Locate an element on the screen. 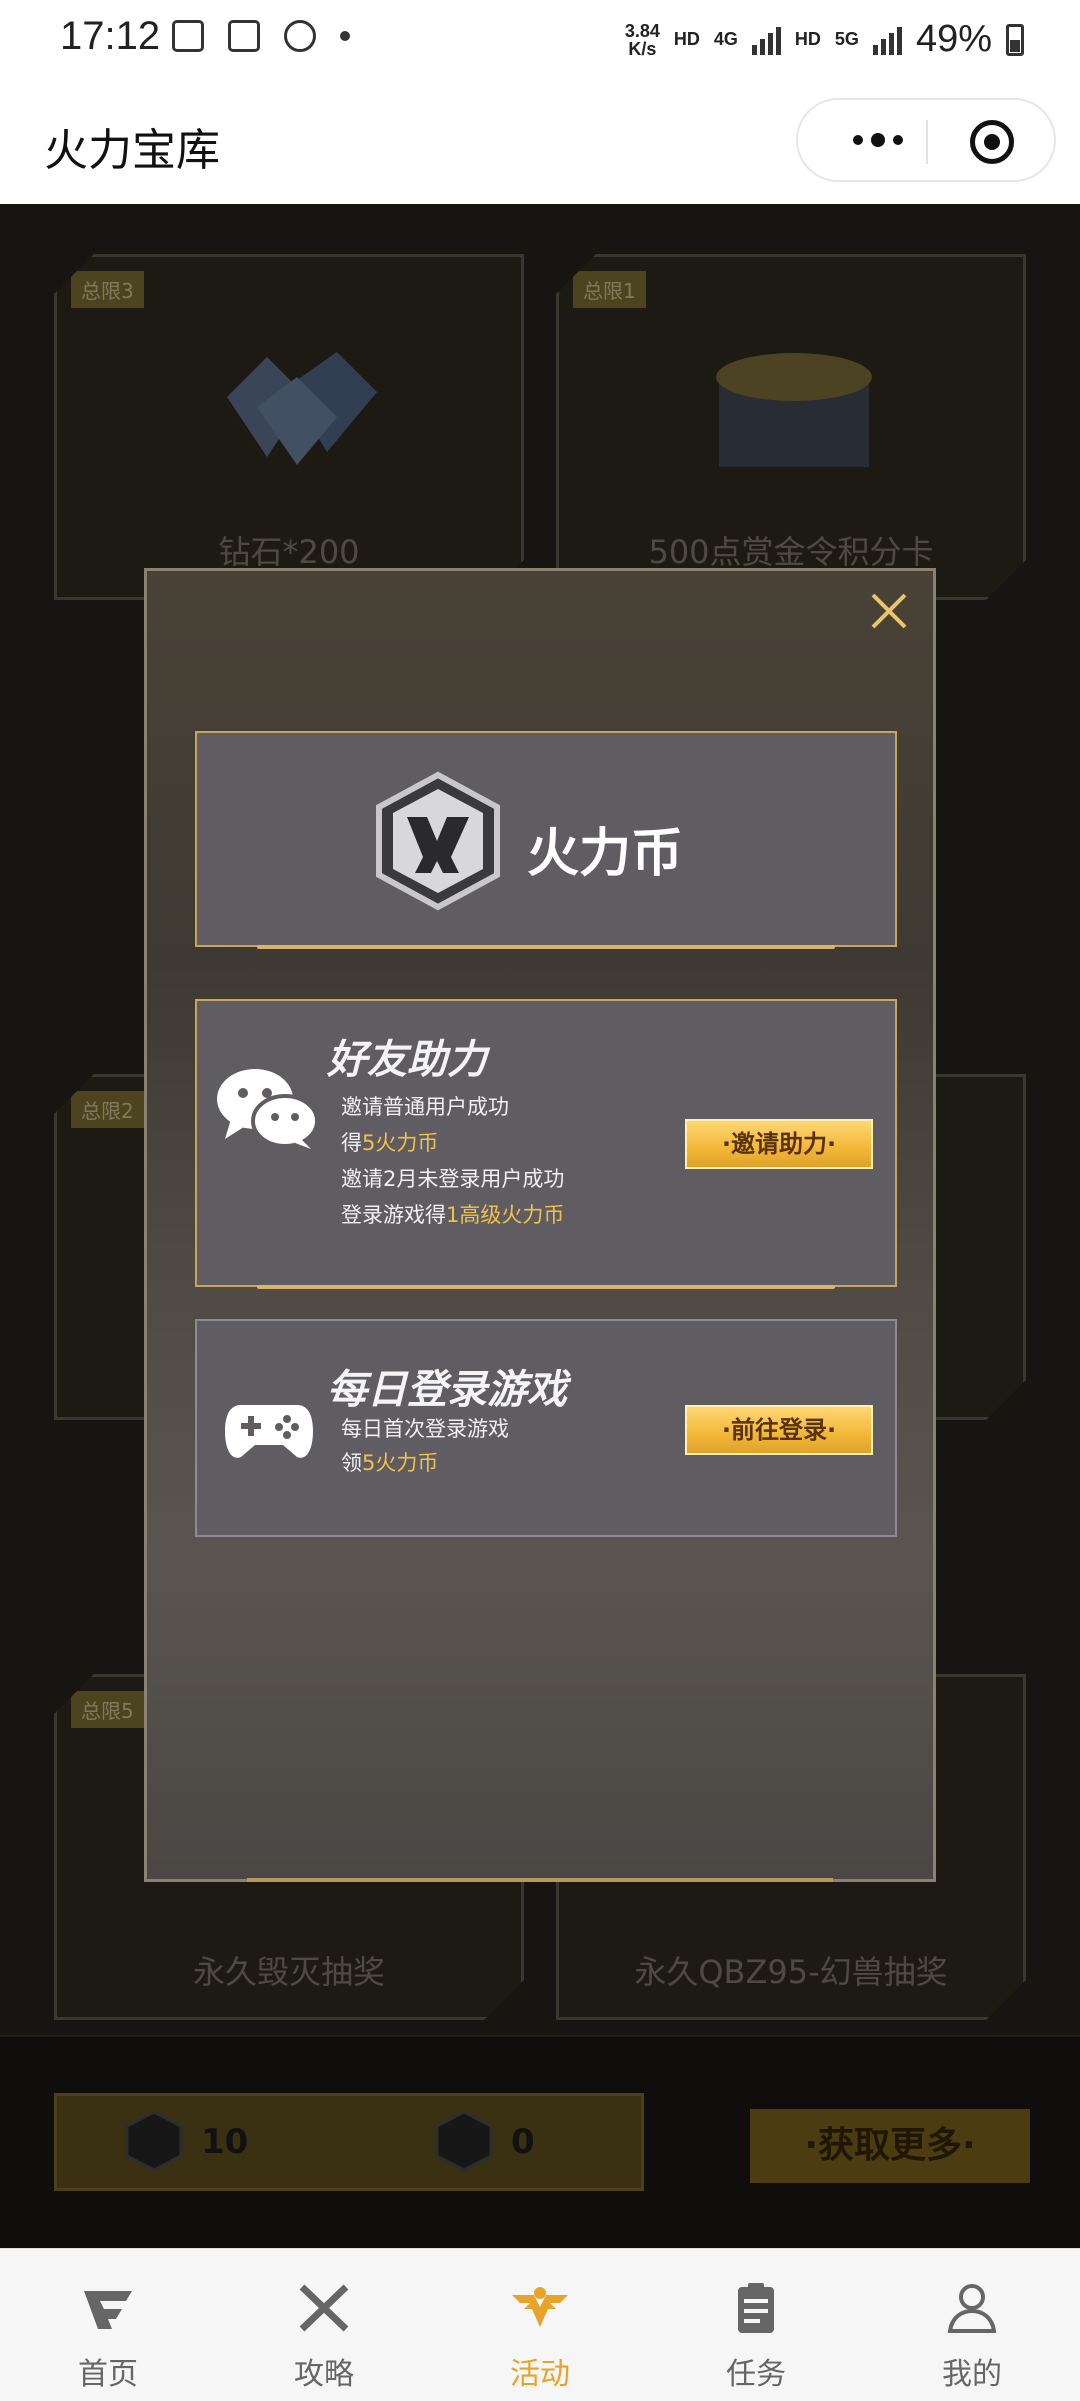 The width and height of the screenshot is (1080, 2401). crossed-guns-icon is located at coordinates (324, 2308).